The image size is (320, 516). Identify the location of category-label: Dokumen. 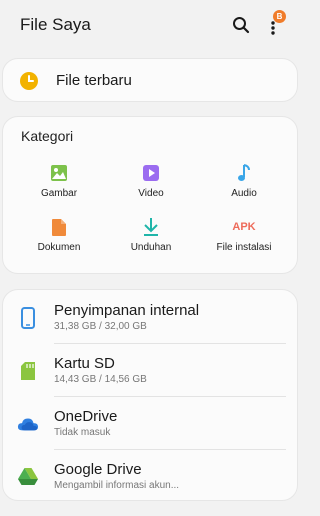
(59, 247).